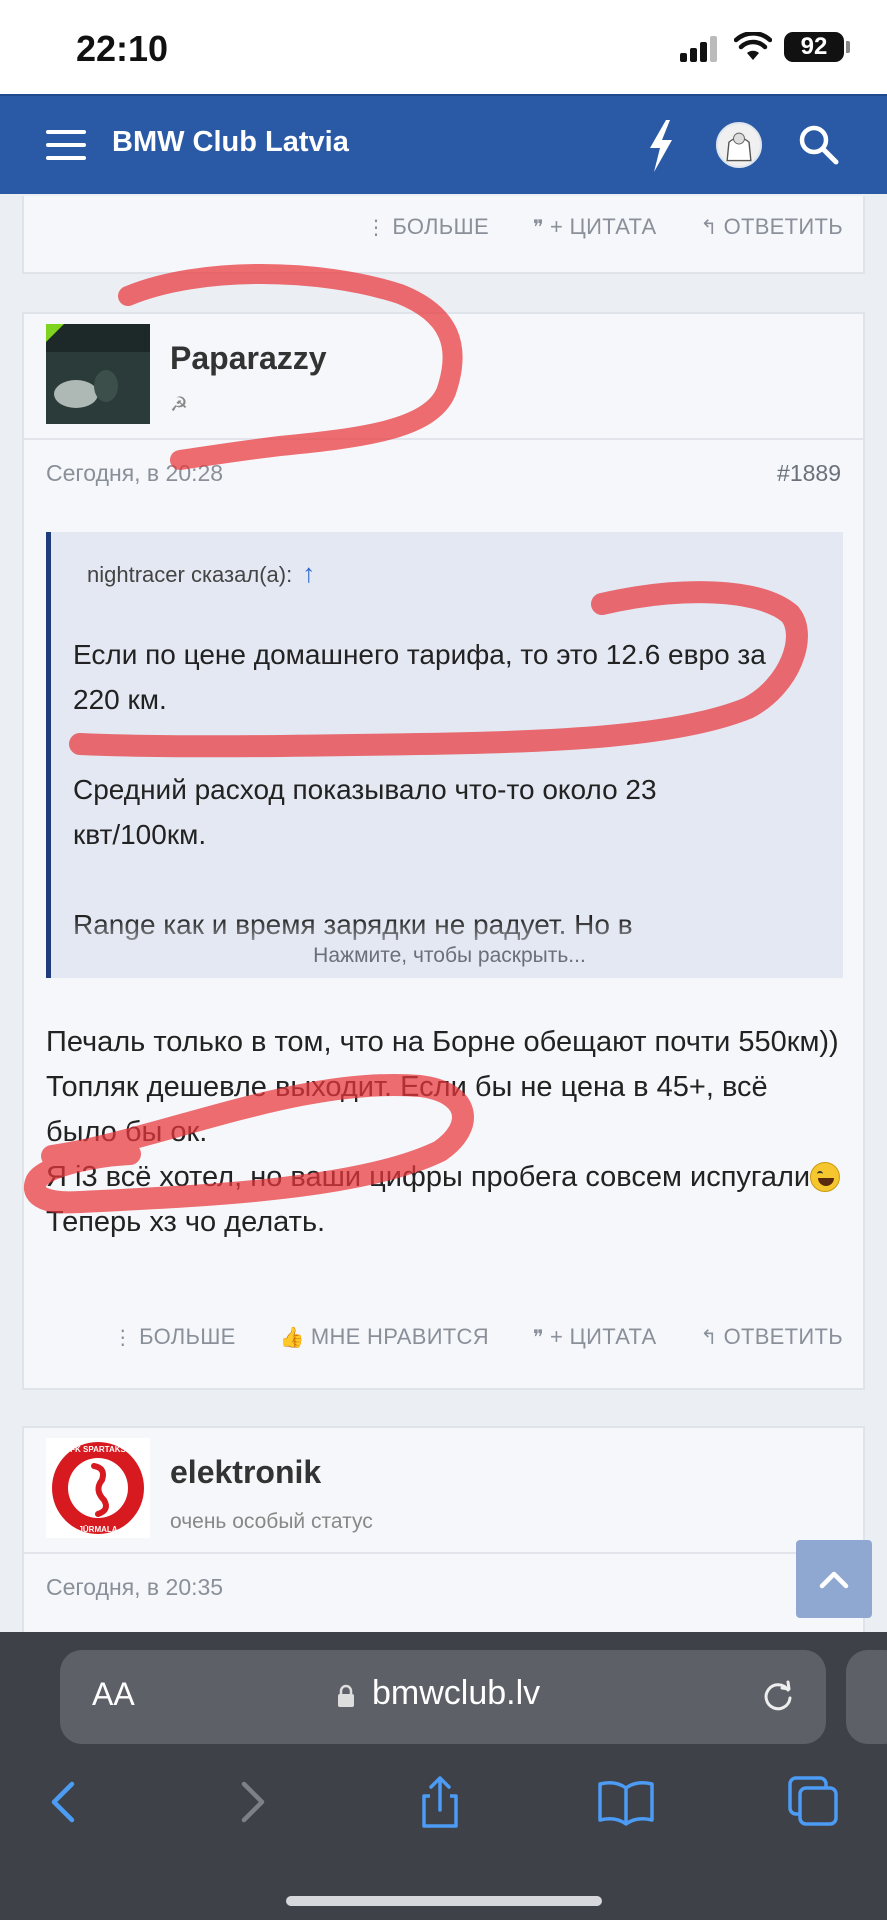 This screenshot has height=1920, width=887. Describe the element at coordinates (230, 142) in the screenshot. I see `site-title: BMW Club Latvia` at that location.